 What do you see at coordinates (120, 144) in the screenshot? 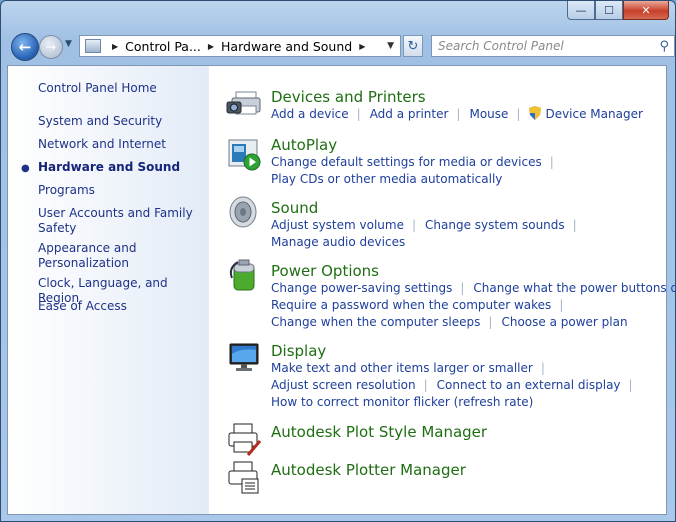
I see `sidebar-item-network: Network and Internet` at bounding box center [120, 144].